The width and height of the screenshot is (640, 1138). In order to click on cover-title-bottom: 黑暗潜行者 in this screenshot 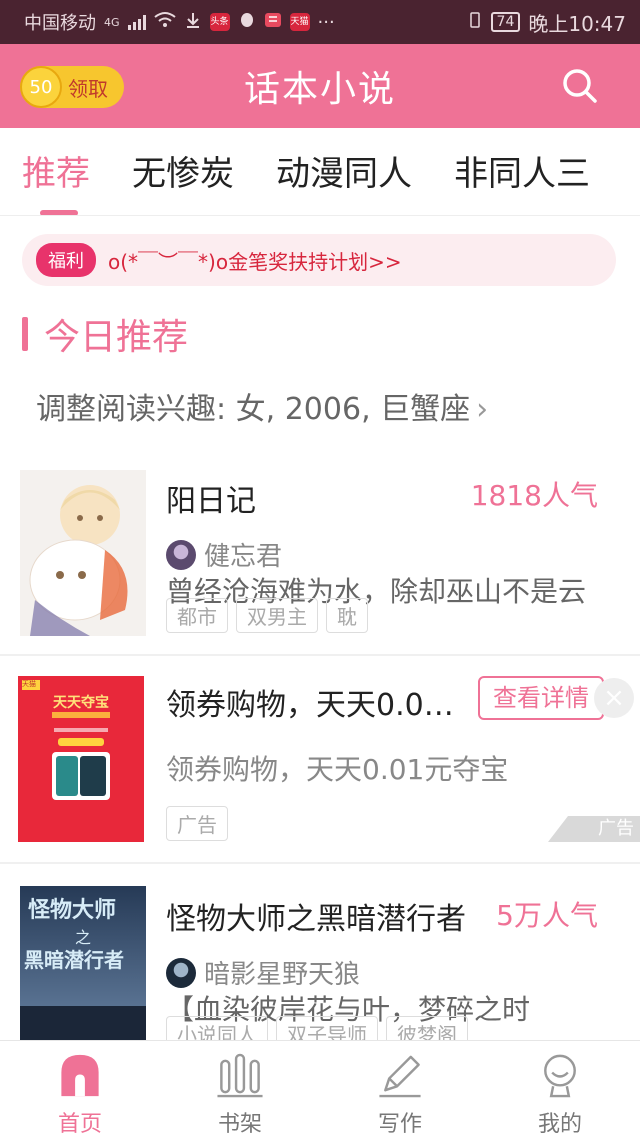, I will do `click(74, 960)`.